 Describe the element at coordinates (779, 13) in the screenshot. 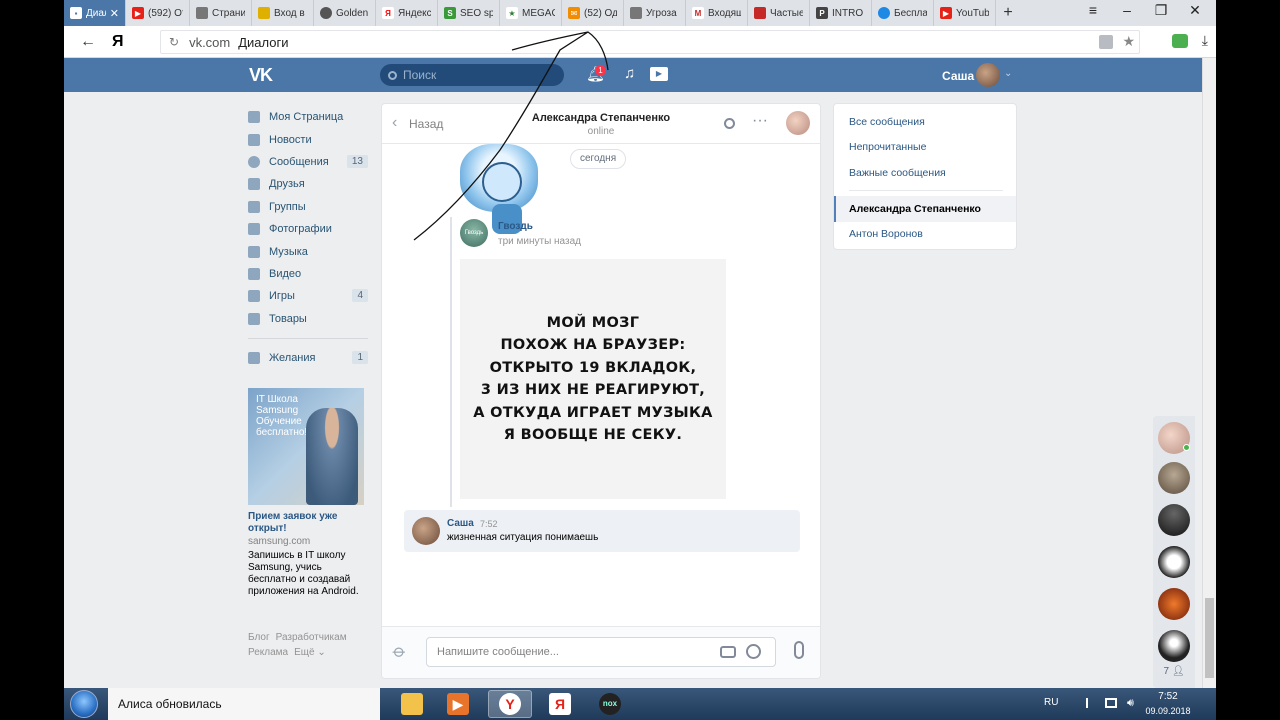

I see `browser-tab: Частые` at that location.